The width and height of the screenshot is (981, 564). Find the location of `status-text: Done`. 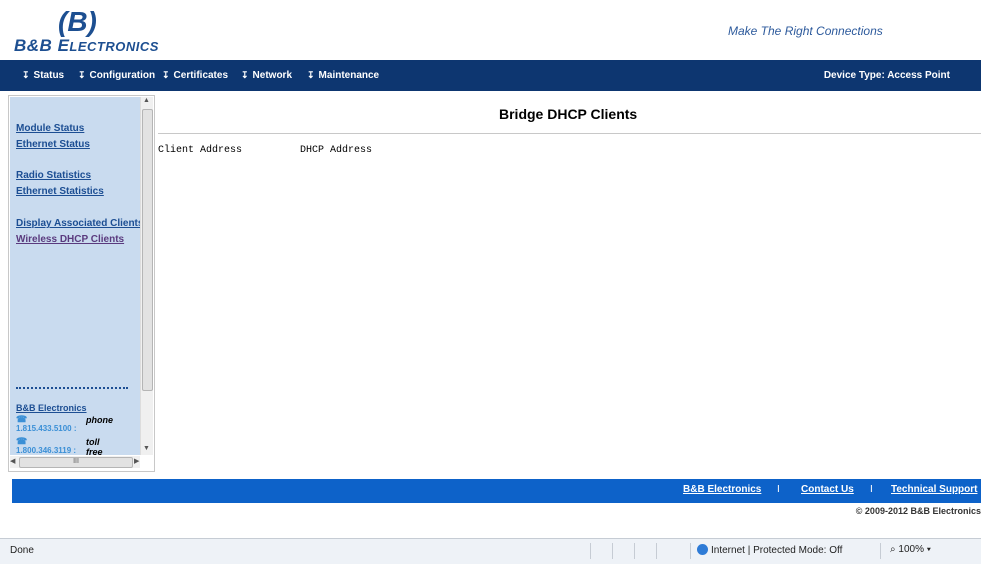

status-text: Done is located at coordinates (22, 550).